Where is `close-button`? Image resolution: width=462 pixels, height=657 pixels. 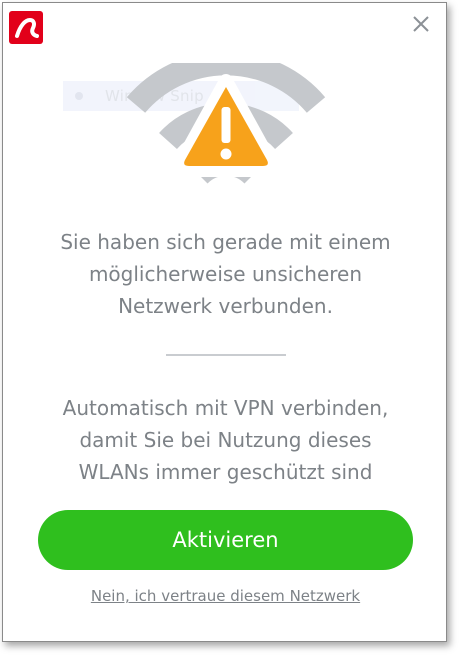 close-button is located at coordinates (421, 24).